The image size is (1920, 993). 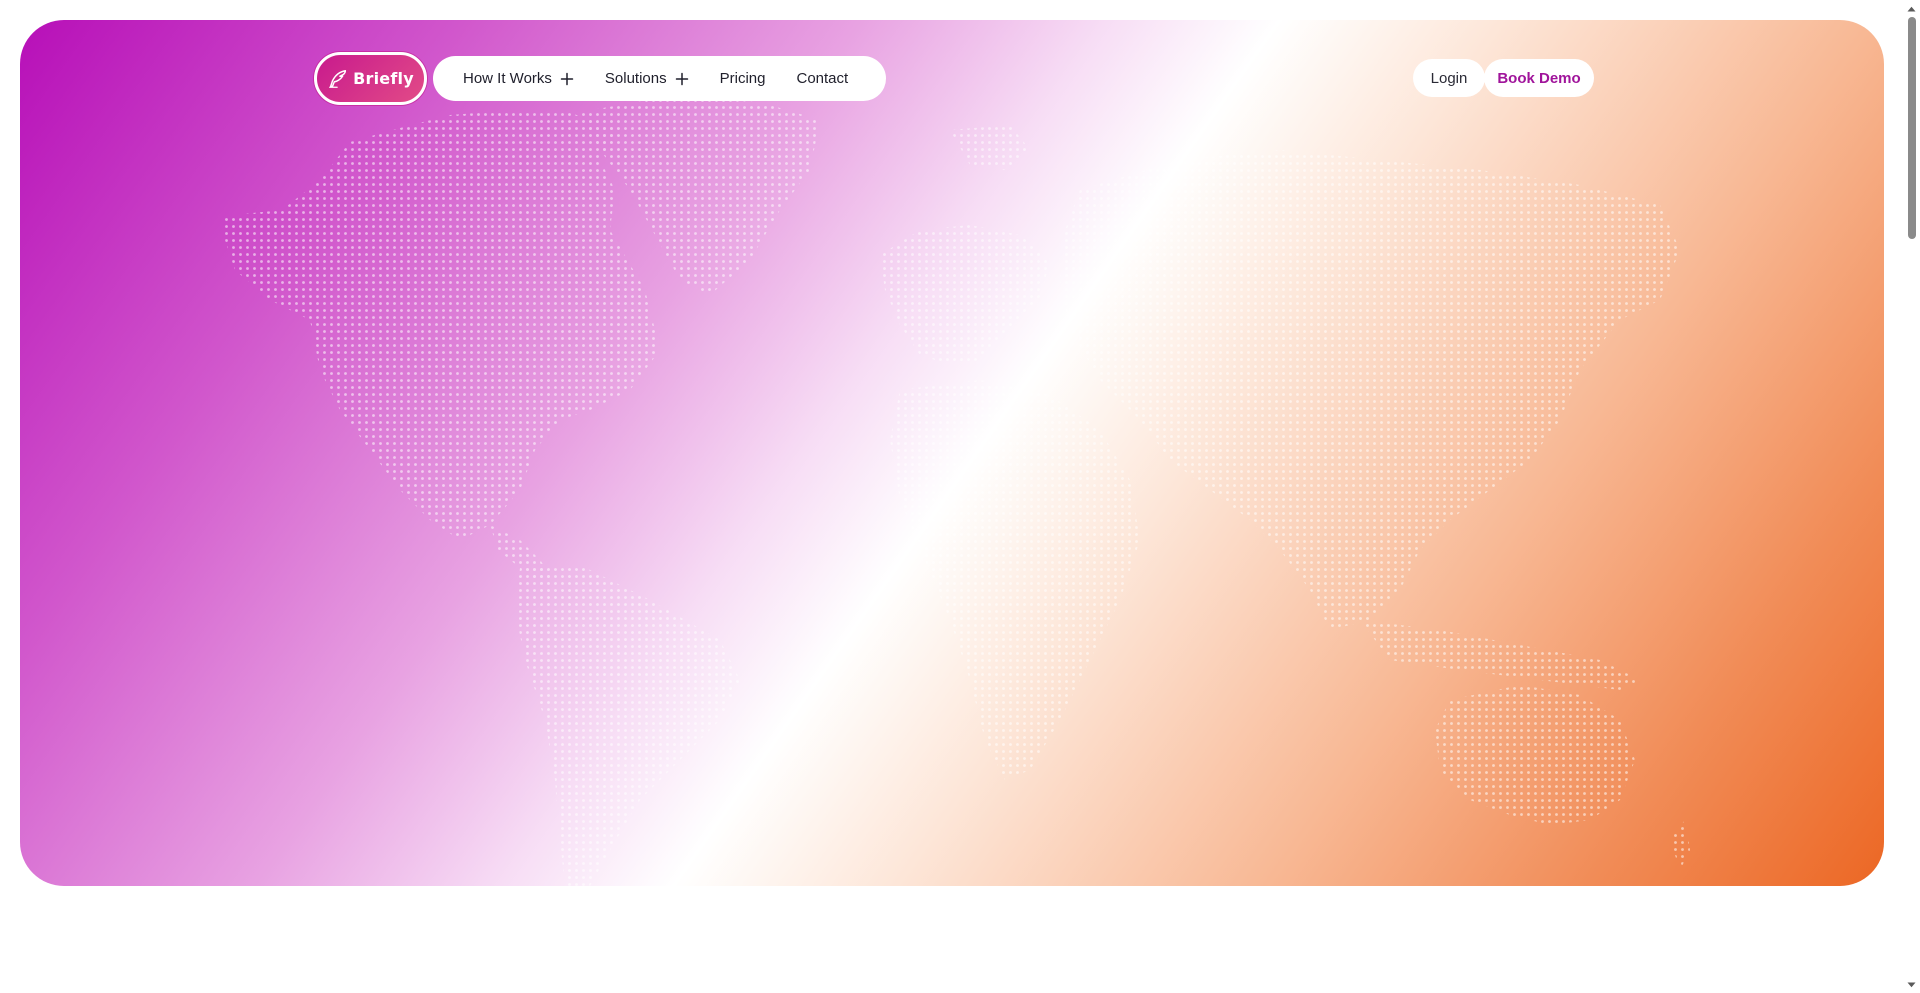 What do you see at coordinates (1911, 496) in the screenshot?
I see `page-scrollbar` at bounding box center [1911, 496].